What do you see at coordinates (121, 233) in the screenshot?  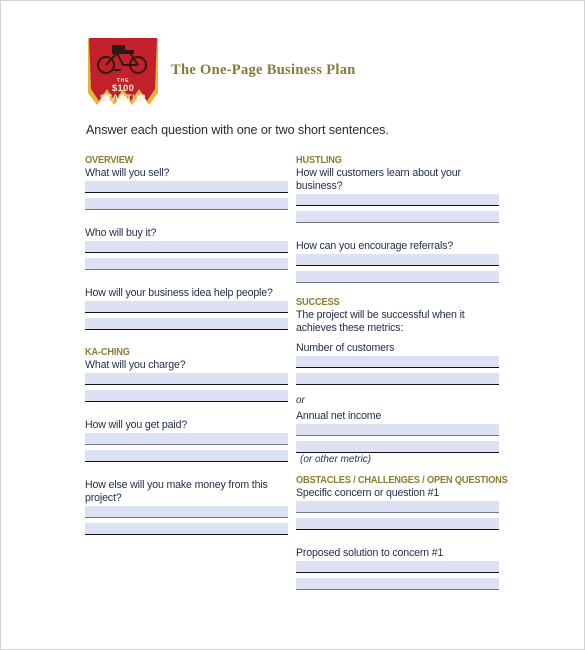 I see `question-label: Who will buy it?` at bounding box center [121, 233].